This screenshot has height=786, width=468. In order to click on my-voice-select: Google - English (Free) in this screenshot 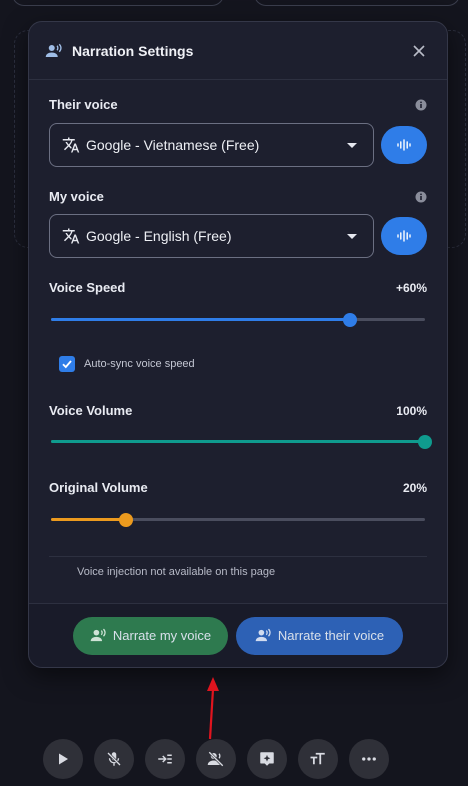, I will do `click(211, 236)`.